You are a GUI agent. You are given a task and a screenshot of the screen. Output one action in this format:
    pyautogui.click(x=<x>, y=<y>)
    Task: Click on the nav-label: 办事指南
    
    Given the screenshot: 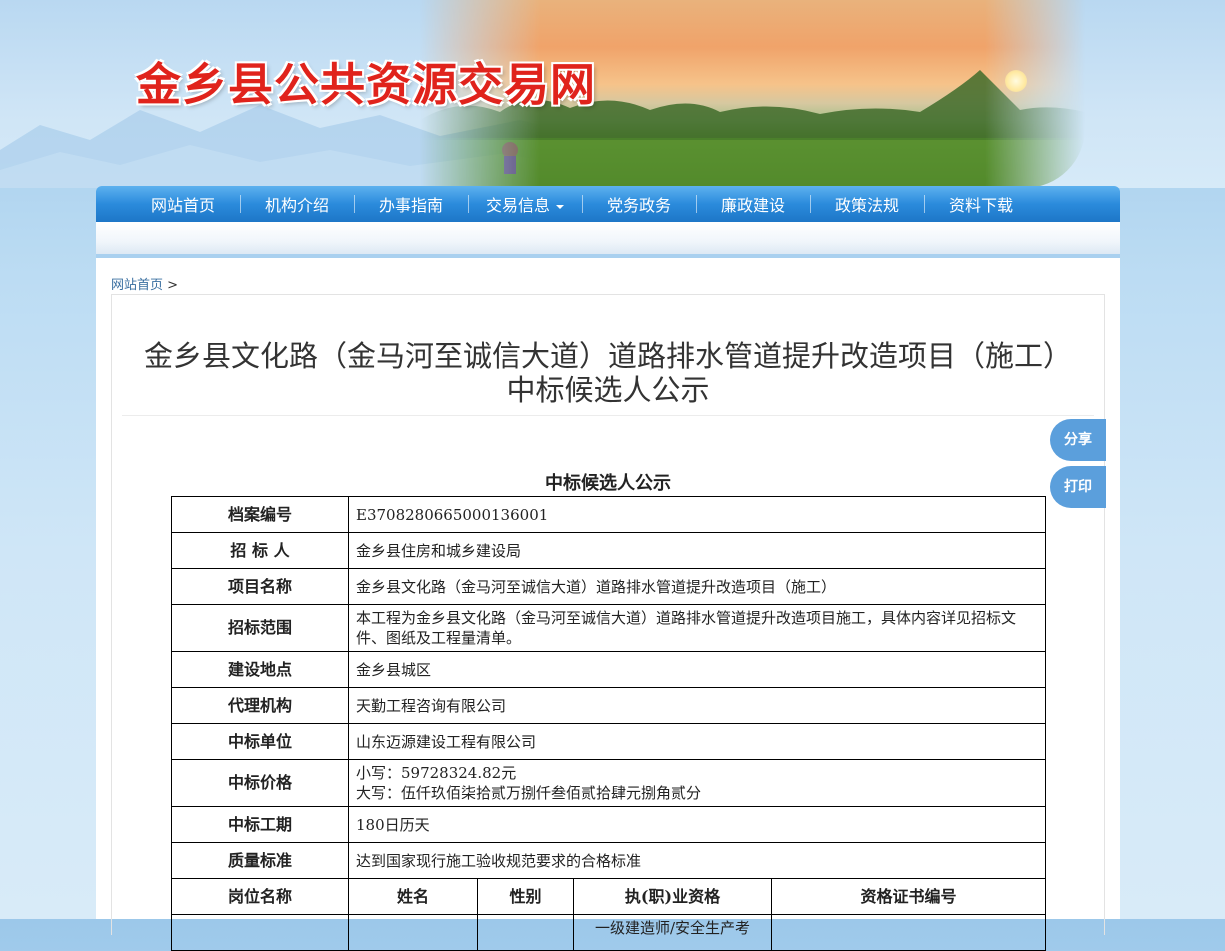 What is the action you would take?
    pyautogui.click(x=410, y=205)
    